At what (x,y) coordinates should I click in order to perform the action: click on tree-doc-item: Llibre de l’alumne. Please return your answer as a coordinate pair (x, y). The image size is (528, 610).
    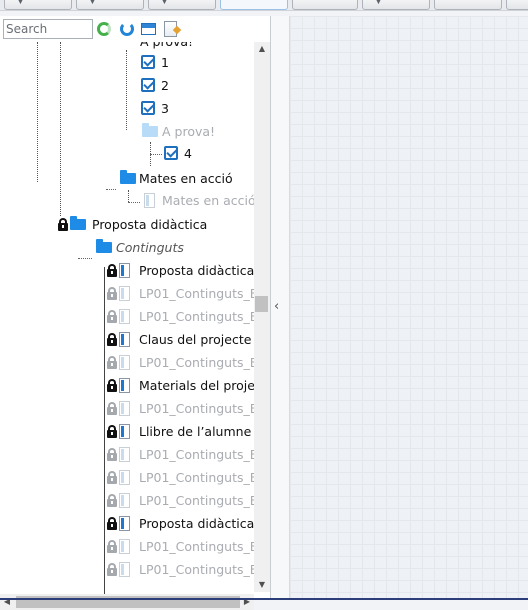
    Looking at the image, I should click on (180, 432).